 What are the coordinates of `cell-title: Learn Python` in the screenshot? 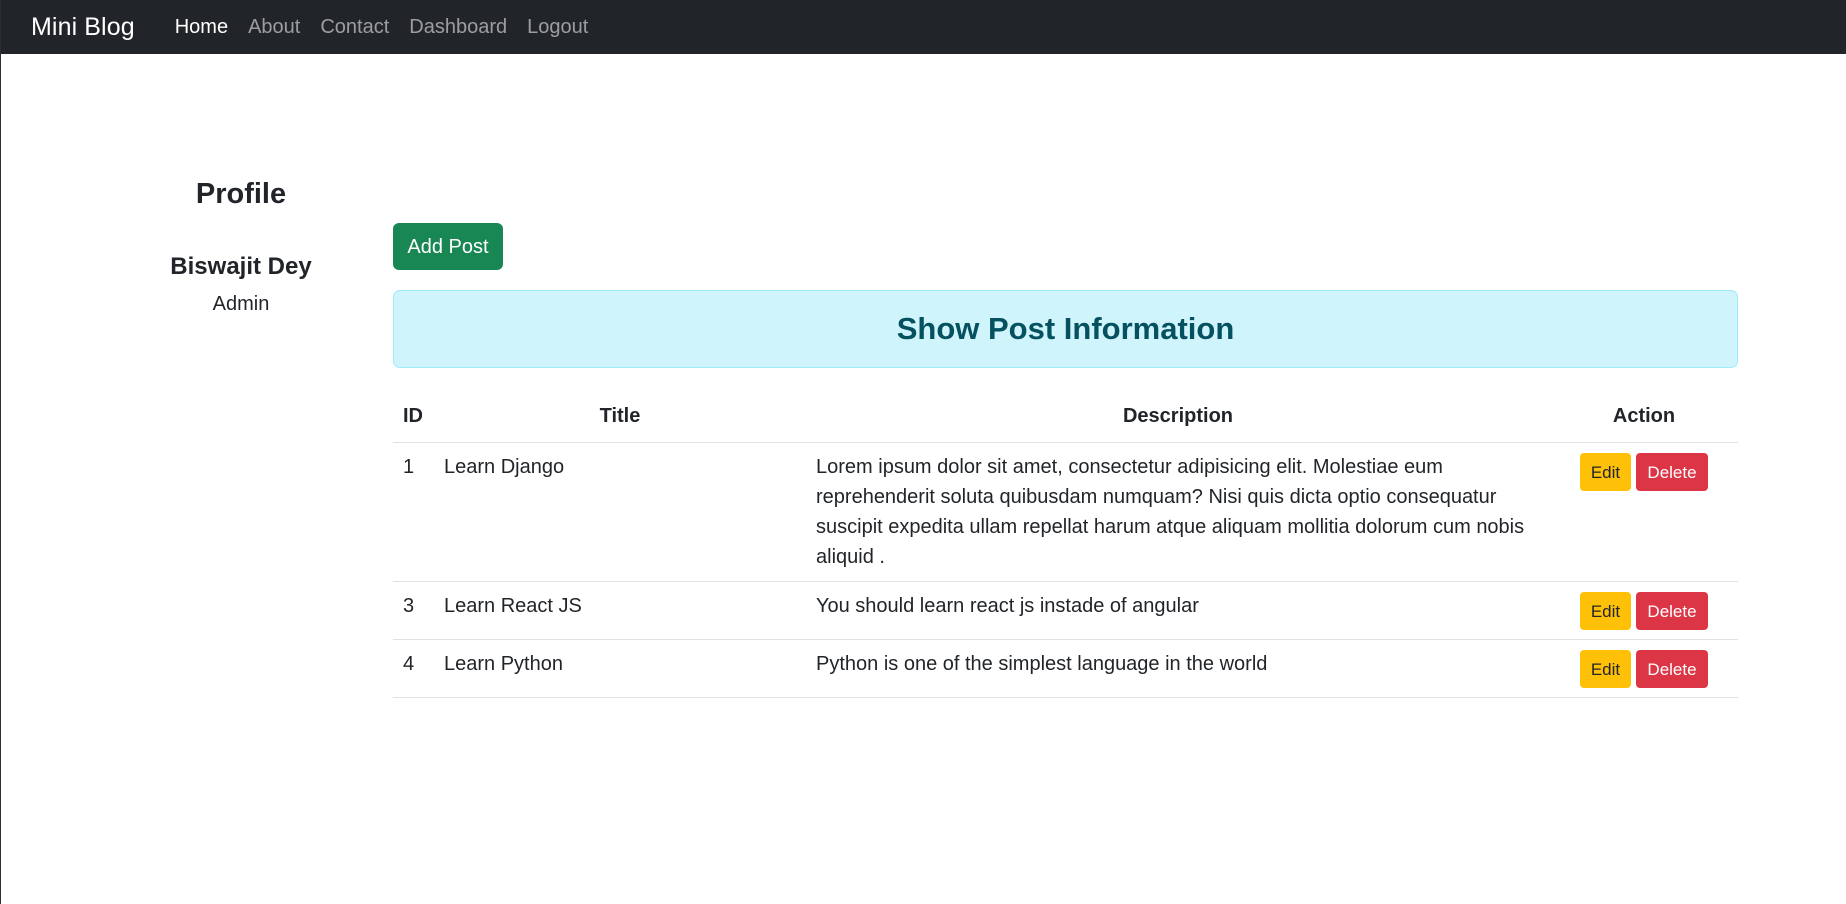 It's located at (620, 668).